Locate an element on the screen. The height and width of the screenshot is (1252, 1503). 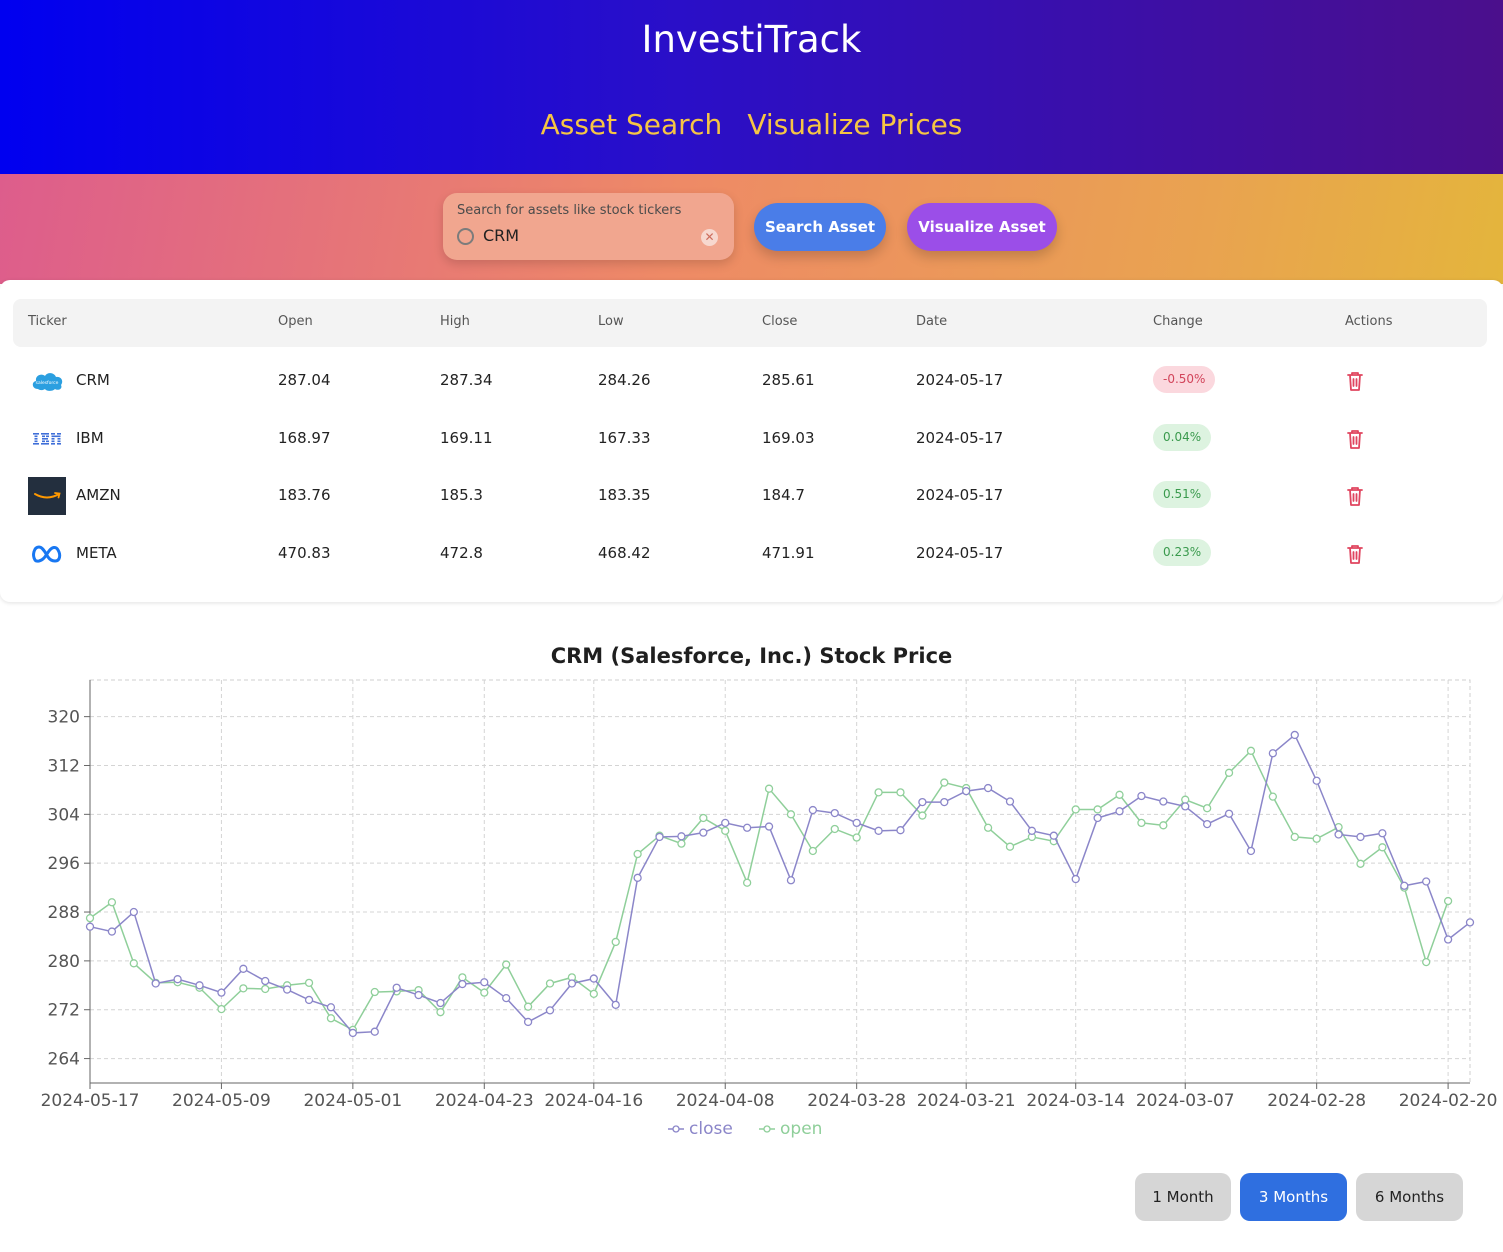
header-high: High is located at coordinates (455, 321).